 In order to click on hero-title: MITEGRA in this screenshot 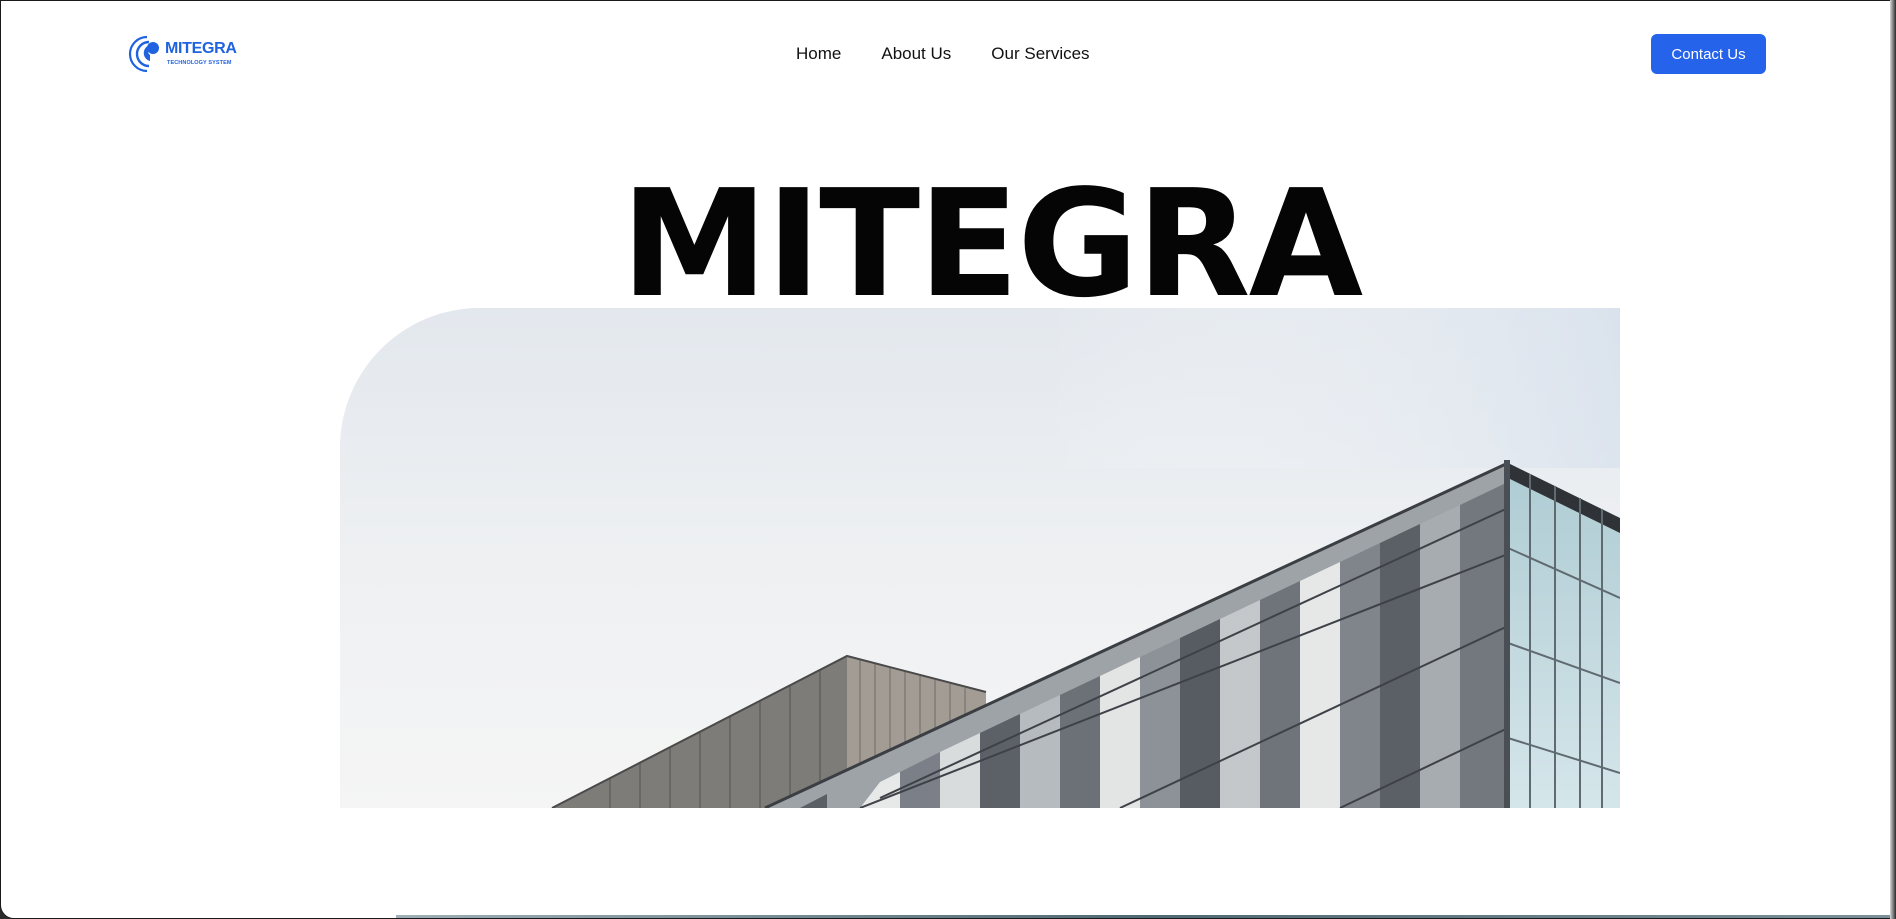, I will do `click(991, 244)`.